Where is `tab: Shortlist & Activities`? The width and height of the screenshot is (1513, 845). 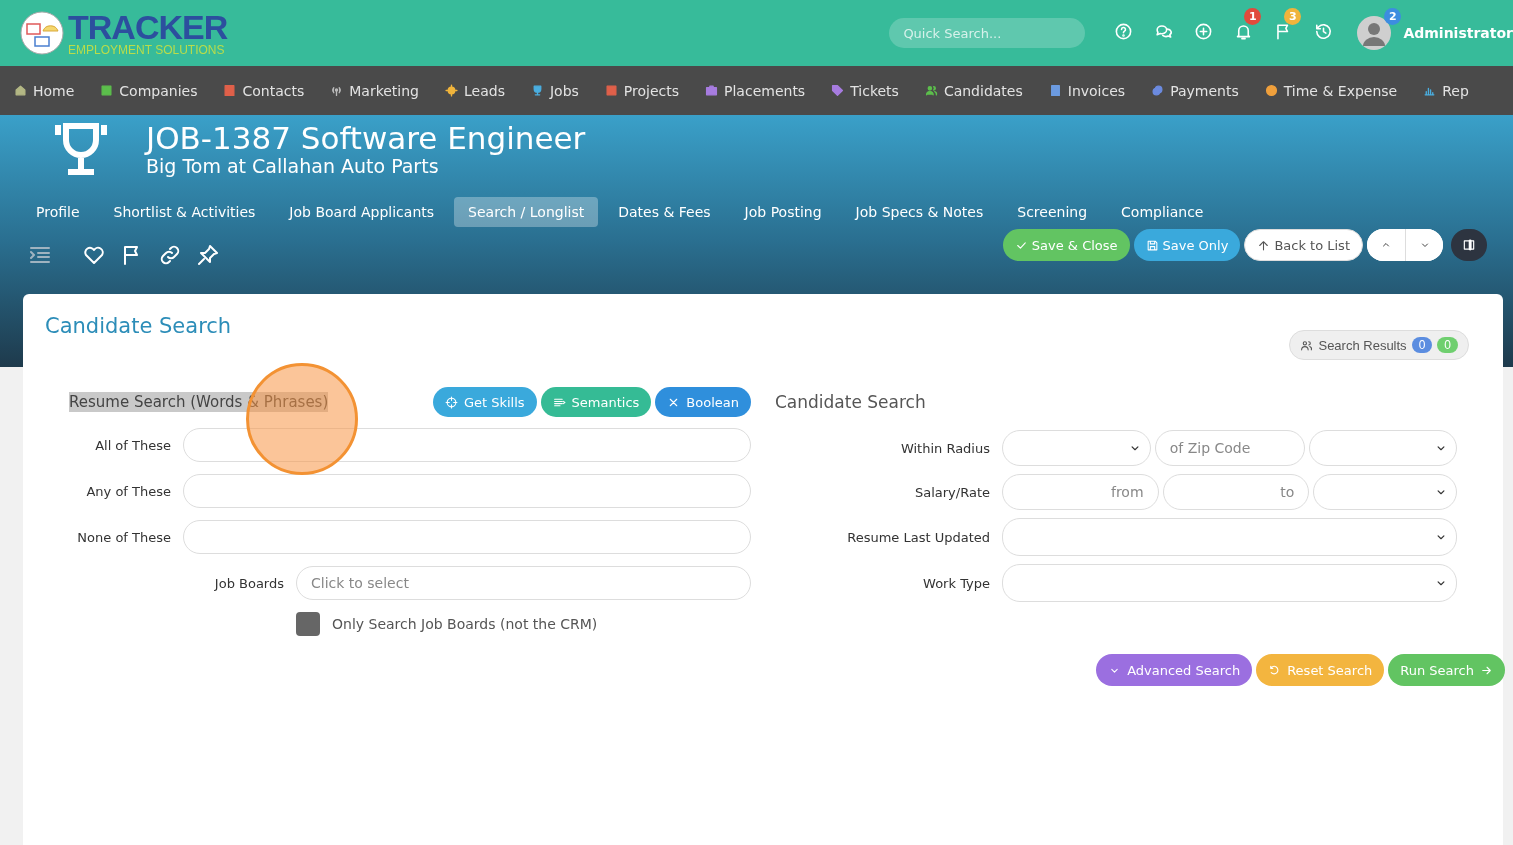 tab: Shortlist & Activities is located at coordinates (184, 212).